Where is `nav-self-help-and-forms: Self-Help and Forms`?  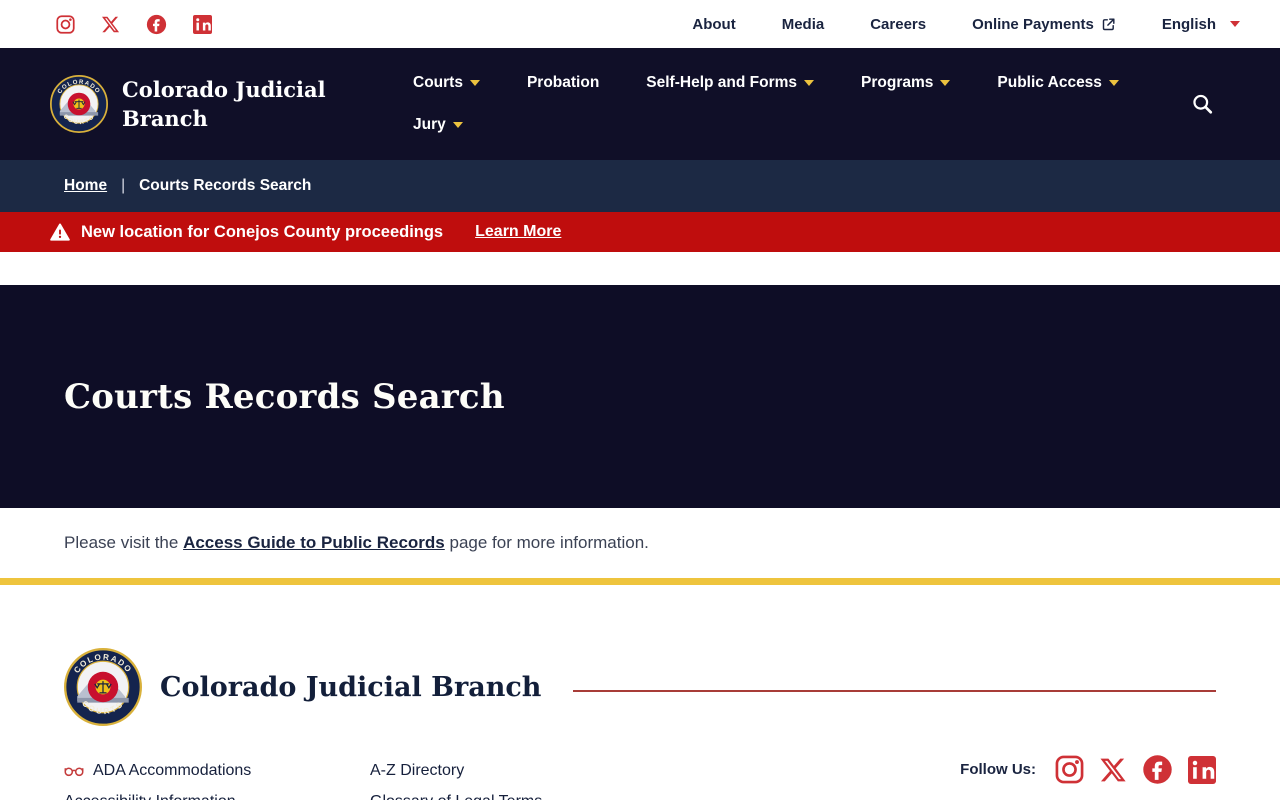
nav-self-help-and-forms: Self-Help and Forms is located at coordinates (730, 83).